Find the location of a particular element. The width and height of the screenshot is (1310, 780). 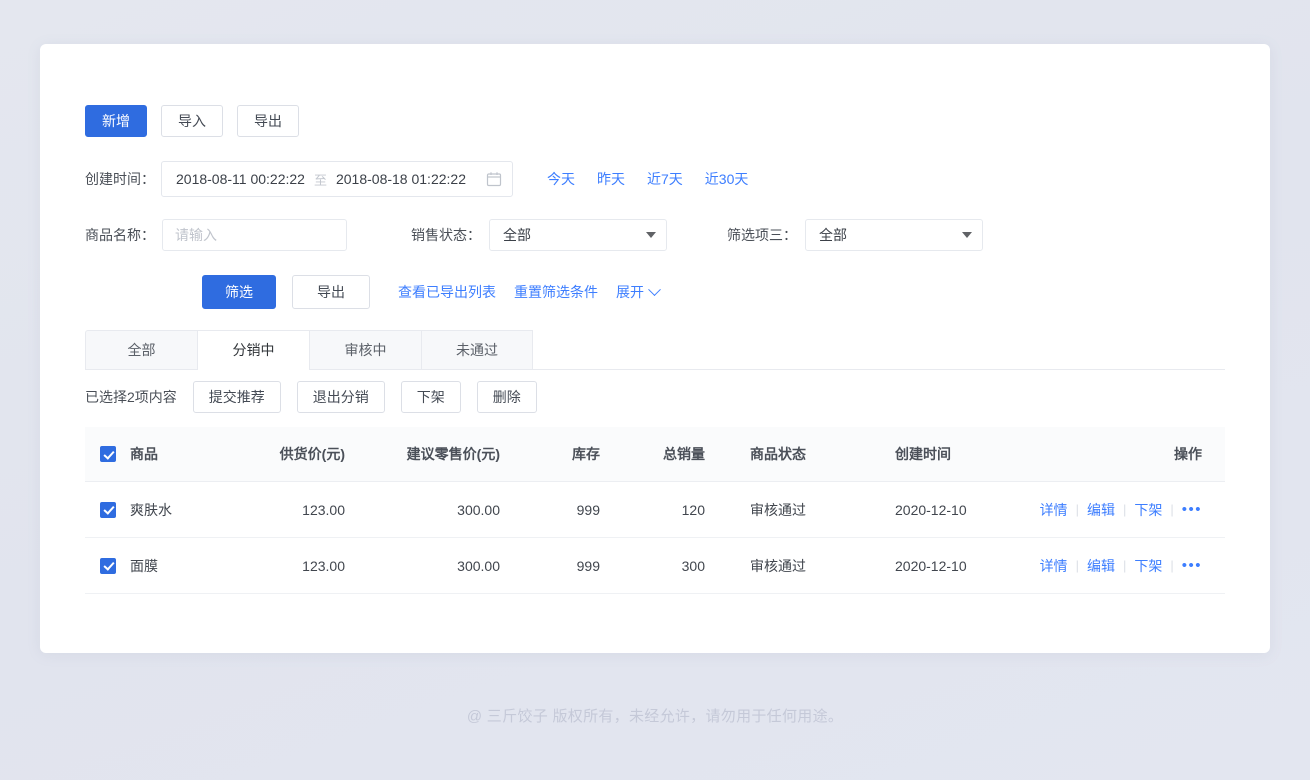

filters-row: 商品名称： 销售状态： 全部 筛选项三： 全部 is located at coordinates (534, 235).